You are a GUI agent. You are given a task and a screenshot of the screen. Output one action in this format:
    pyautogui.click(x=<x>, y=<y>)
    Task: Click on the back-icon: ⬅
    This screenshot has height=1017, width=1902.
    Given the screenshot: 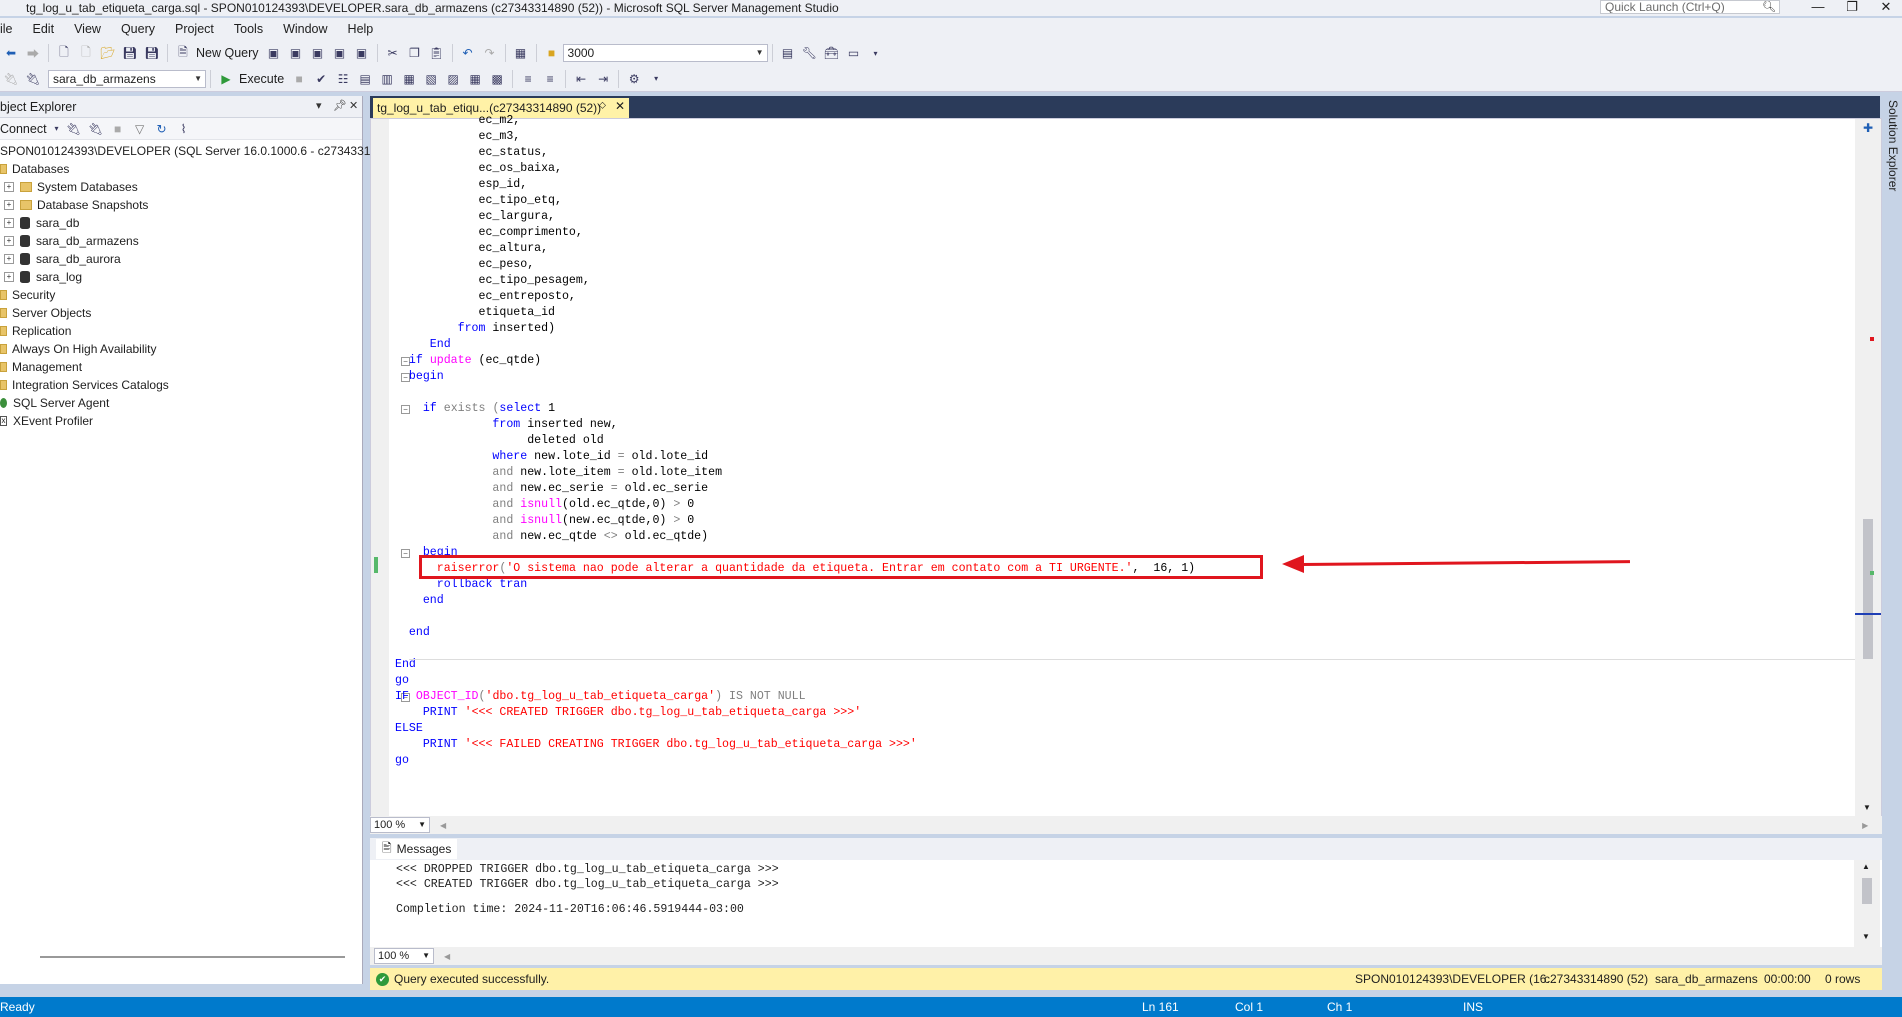 What is the action you would take?
    pyautogui.click(x=11, y=53)
    